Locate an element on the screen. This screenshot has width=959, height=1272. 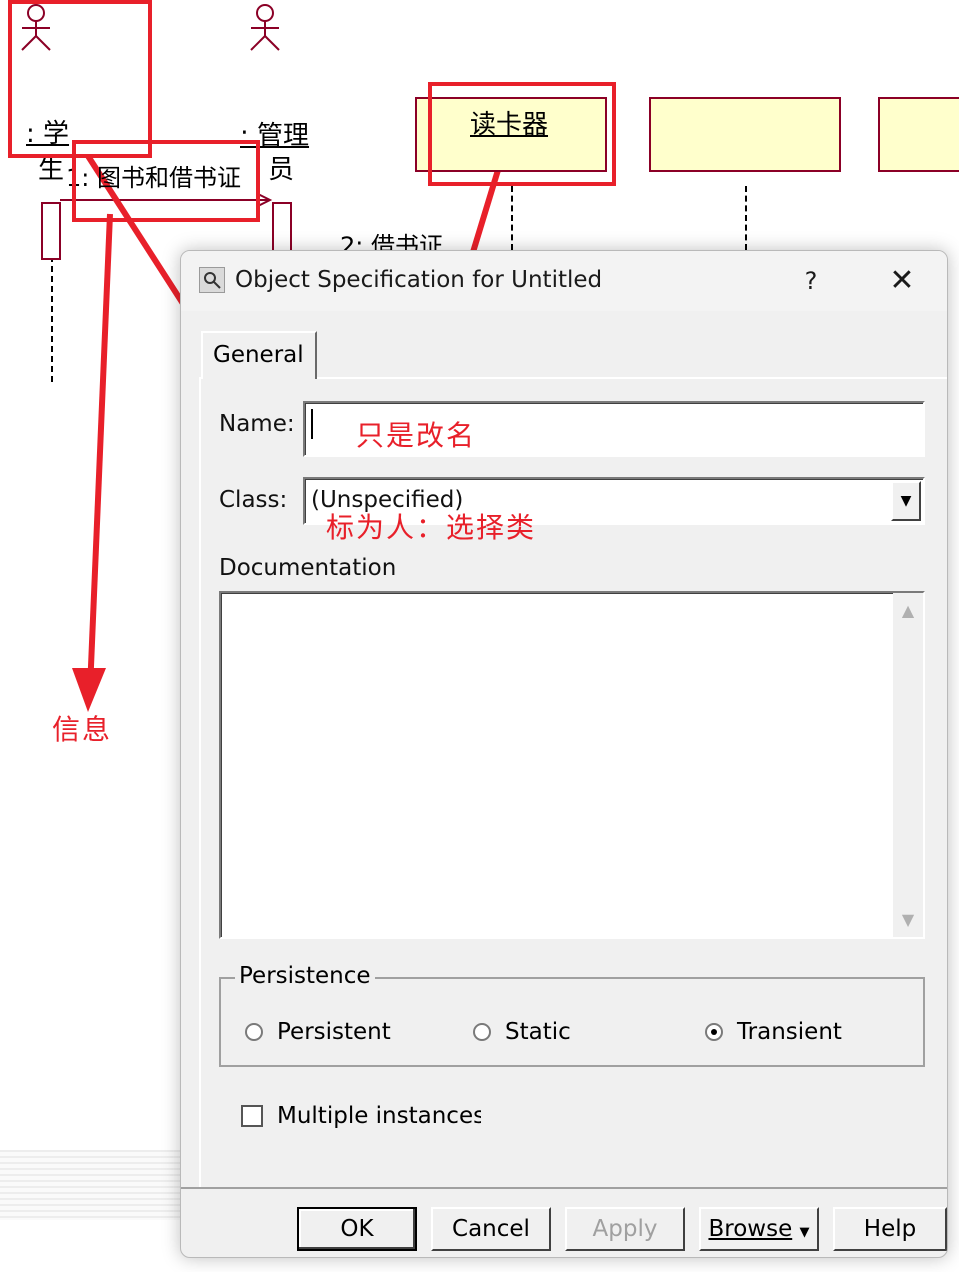
radio-persistent: Persistent is located at coordinates (318, 1032).